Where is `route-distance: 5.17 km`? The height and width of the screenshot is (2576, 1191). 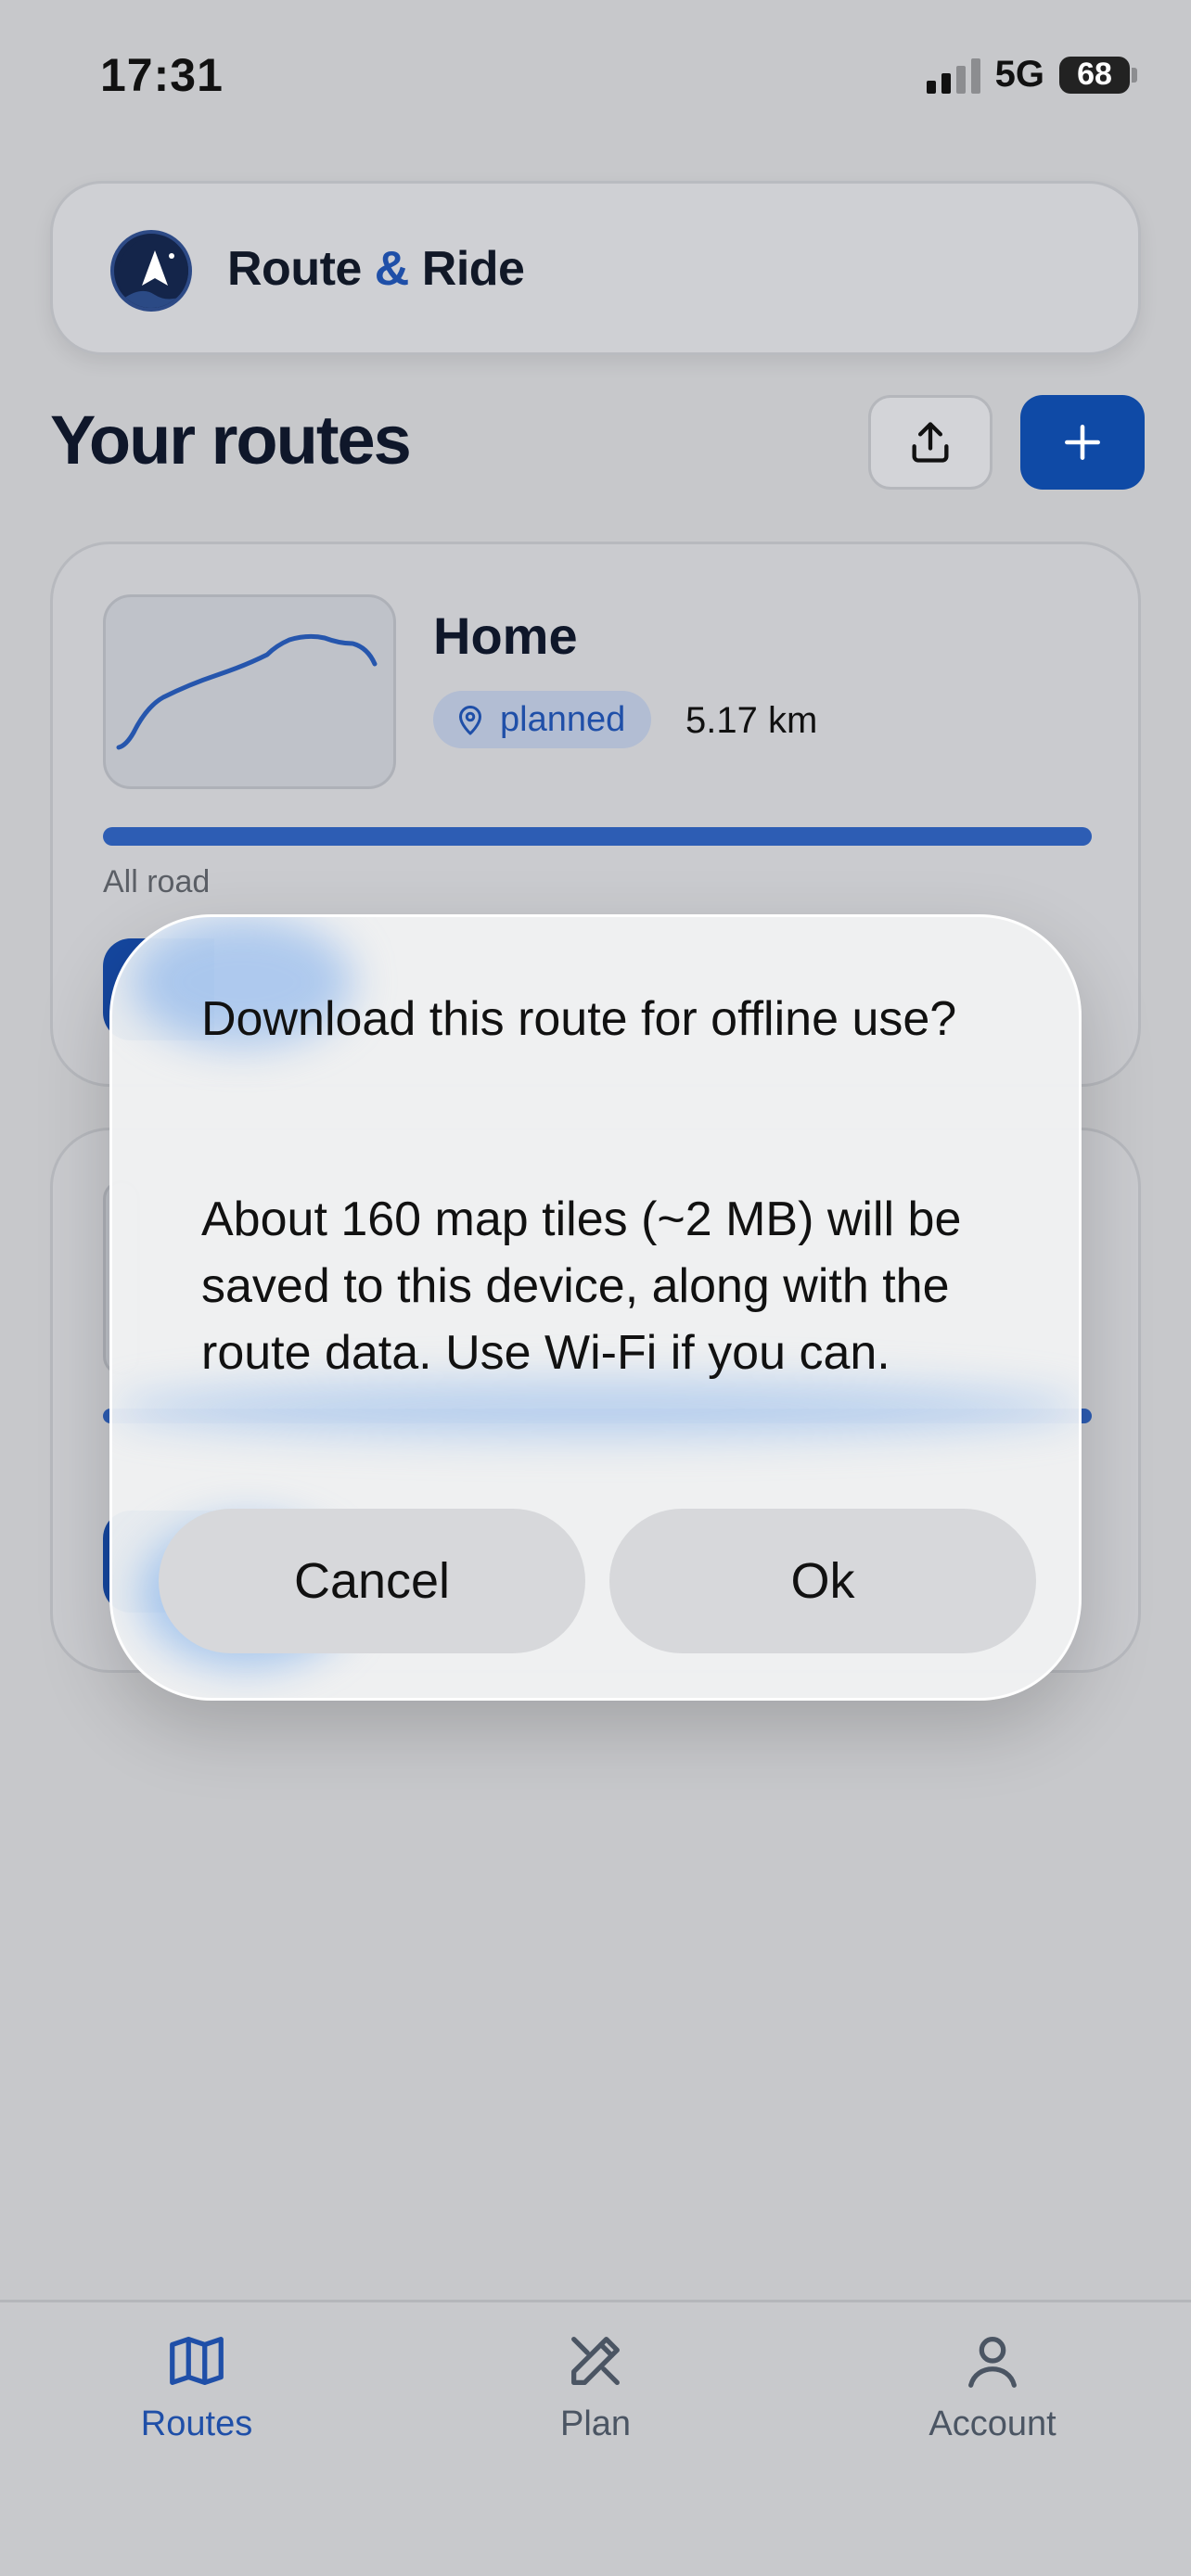
route-distance: 5.17 km is located at coordinates (751, 720).